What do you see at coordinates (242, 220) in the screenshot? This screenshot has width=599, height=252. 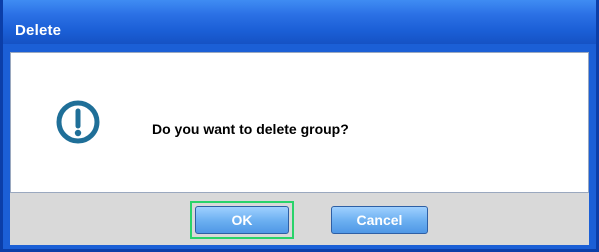 I see `ok-button: OK` at bounding box center [242, 220].